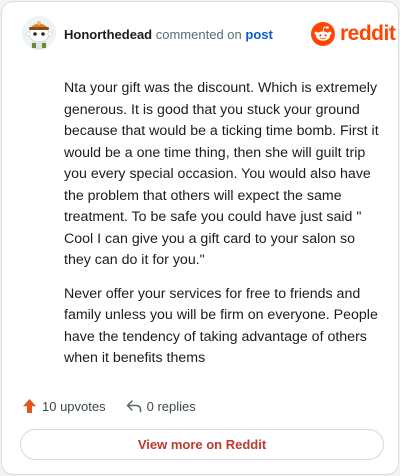  What do you see at coordinates (133, 406) in the screenshot?
I see `reply-arrow-icon` at bounding box center [133, 406].